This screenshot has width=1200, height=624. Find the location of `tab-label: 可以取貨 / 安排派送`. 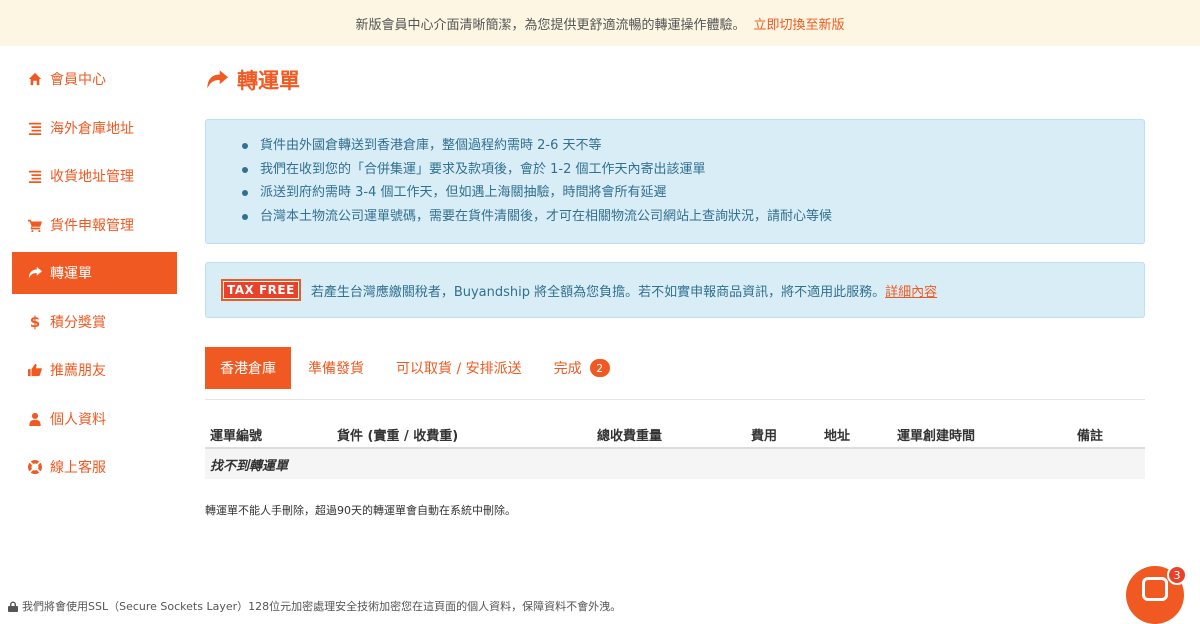

tab-label: 可以取貨 / 安排派送 is located at coordinates (459, 369).